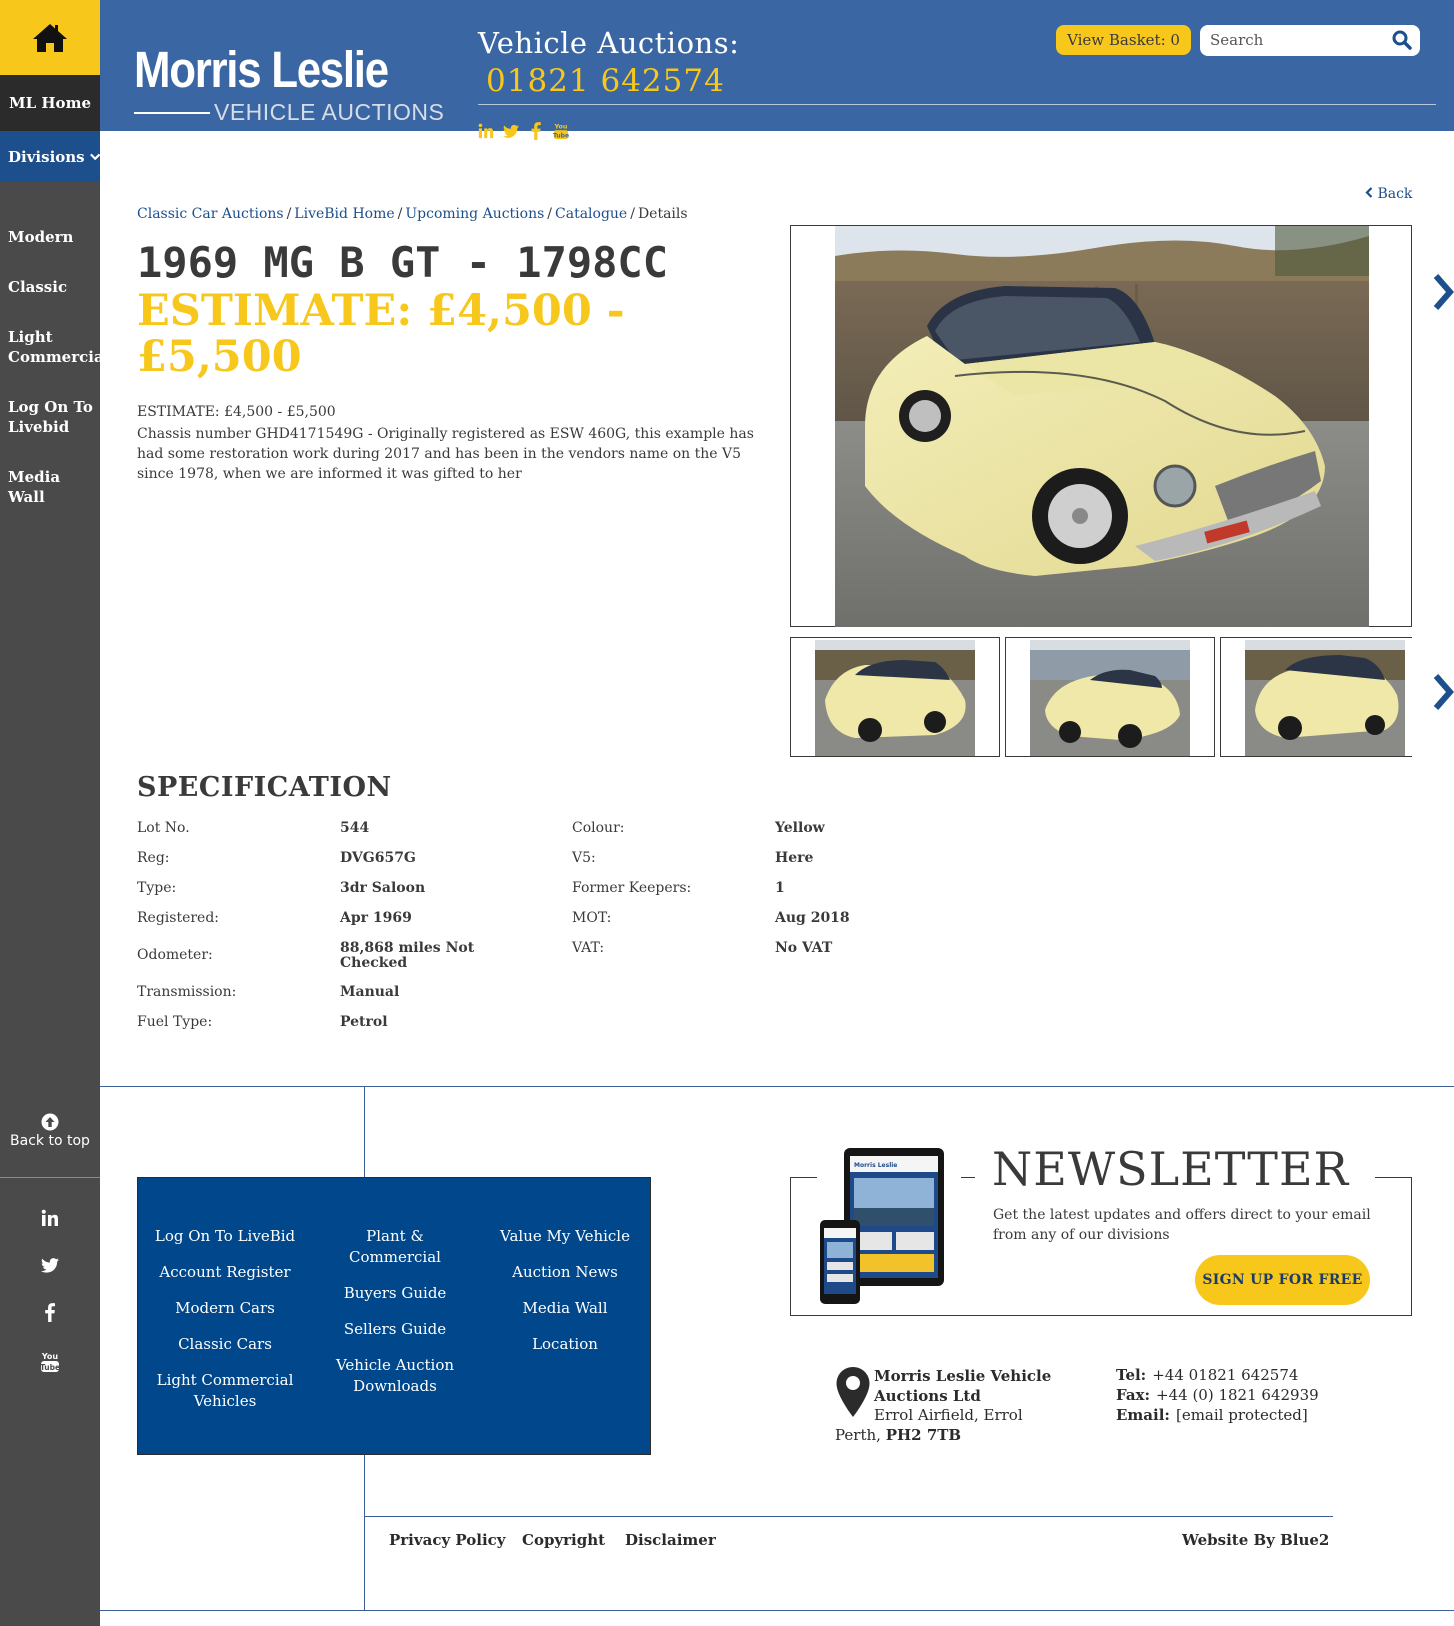 The image size is (1454, 1626). What do you see at coordinates (804, 948) in the screenshot?
I see `spec-value-vat: No VAT` at bounding box center [804, 948].